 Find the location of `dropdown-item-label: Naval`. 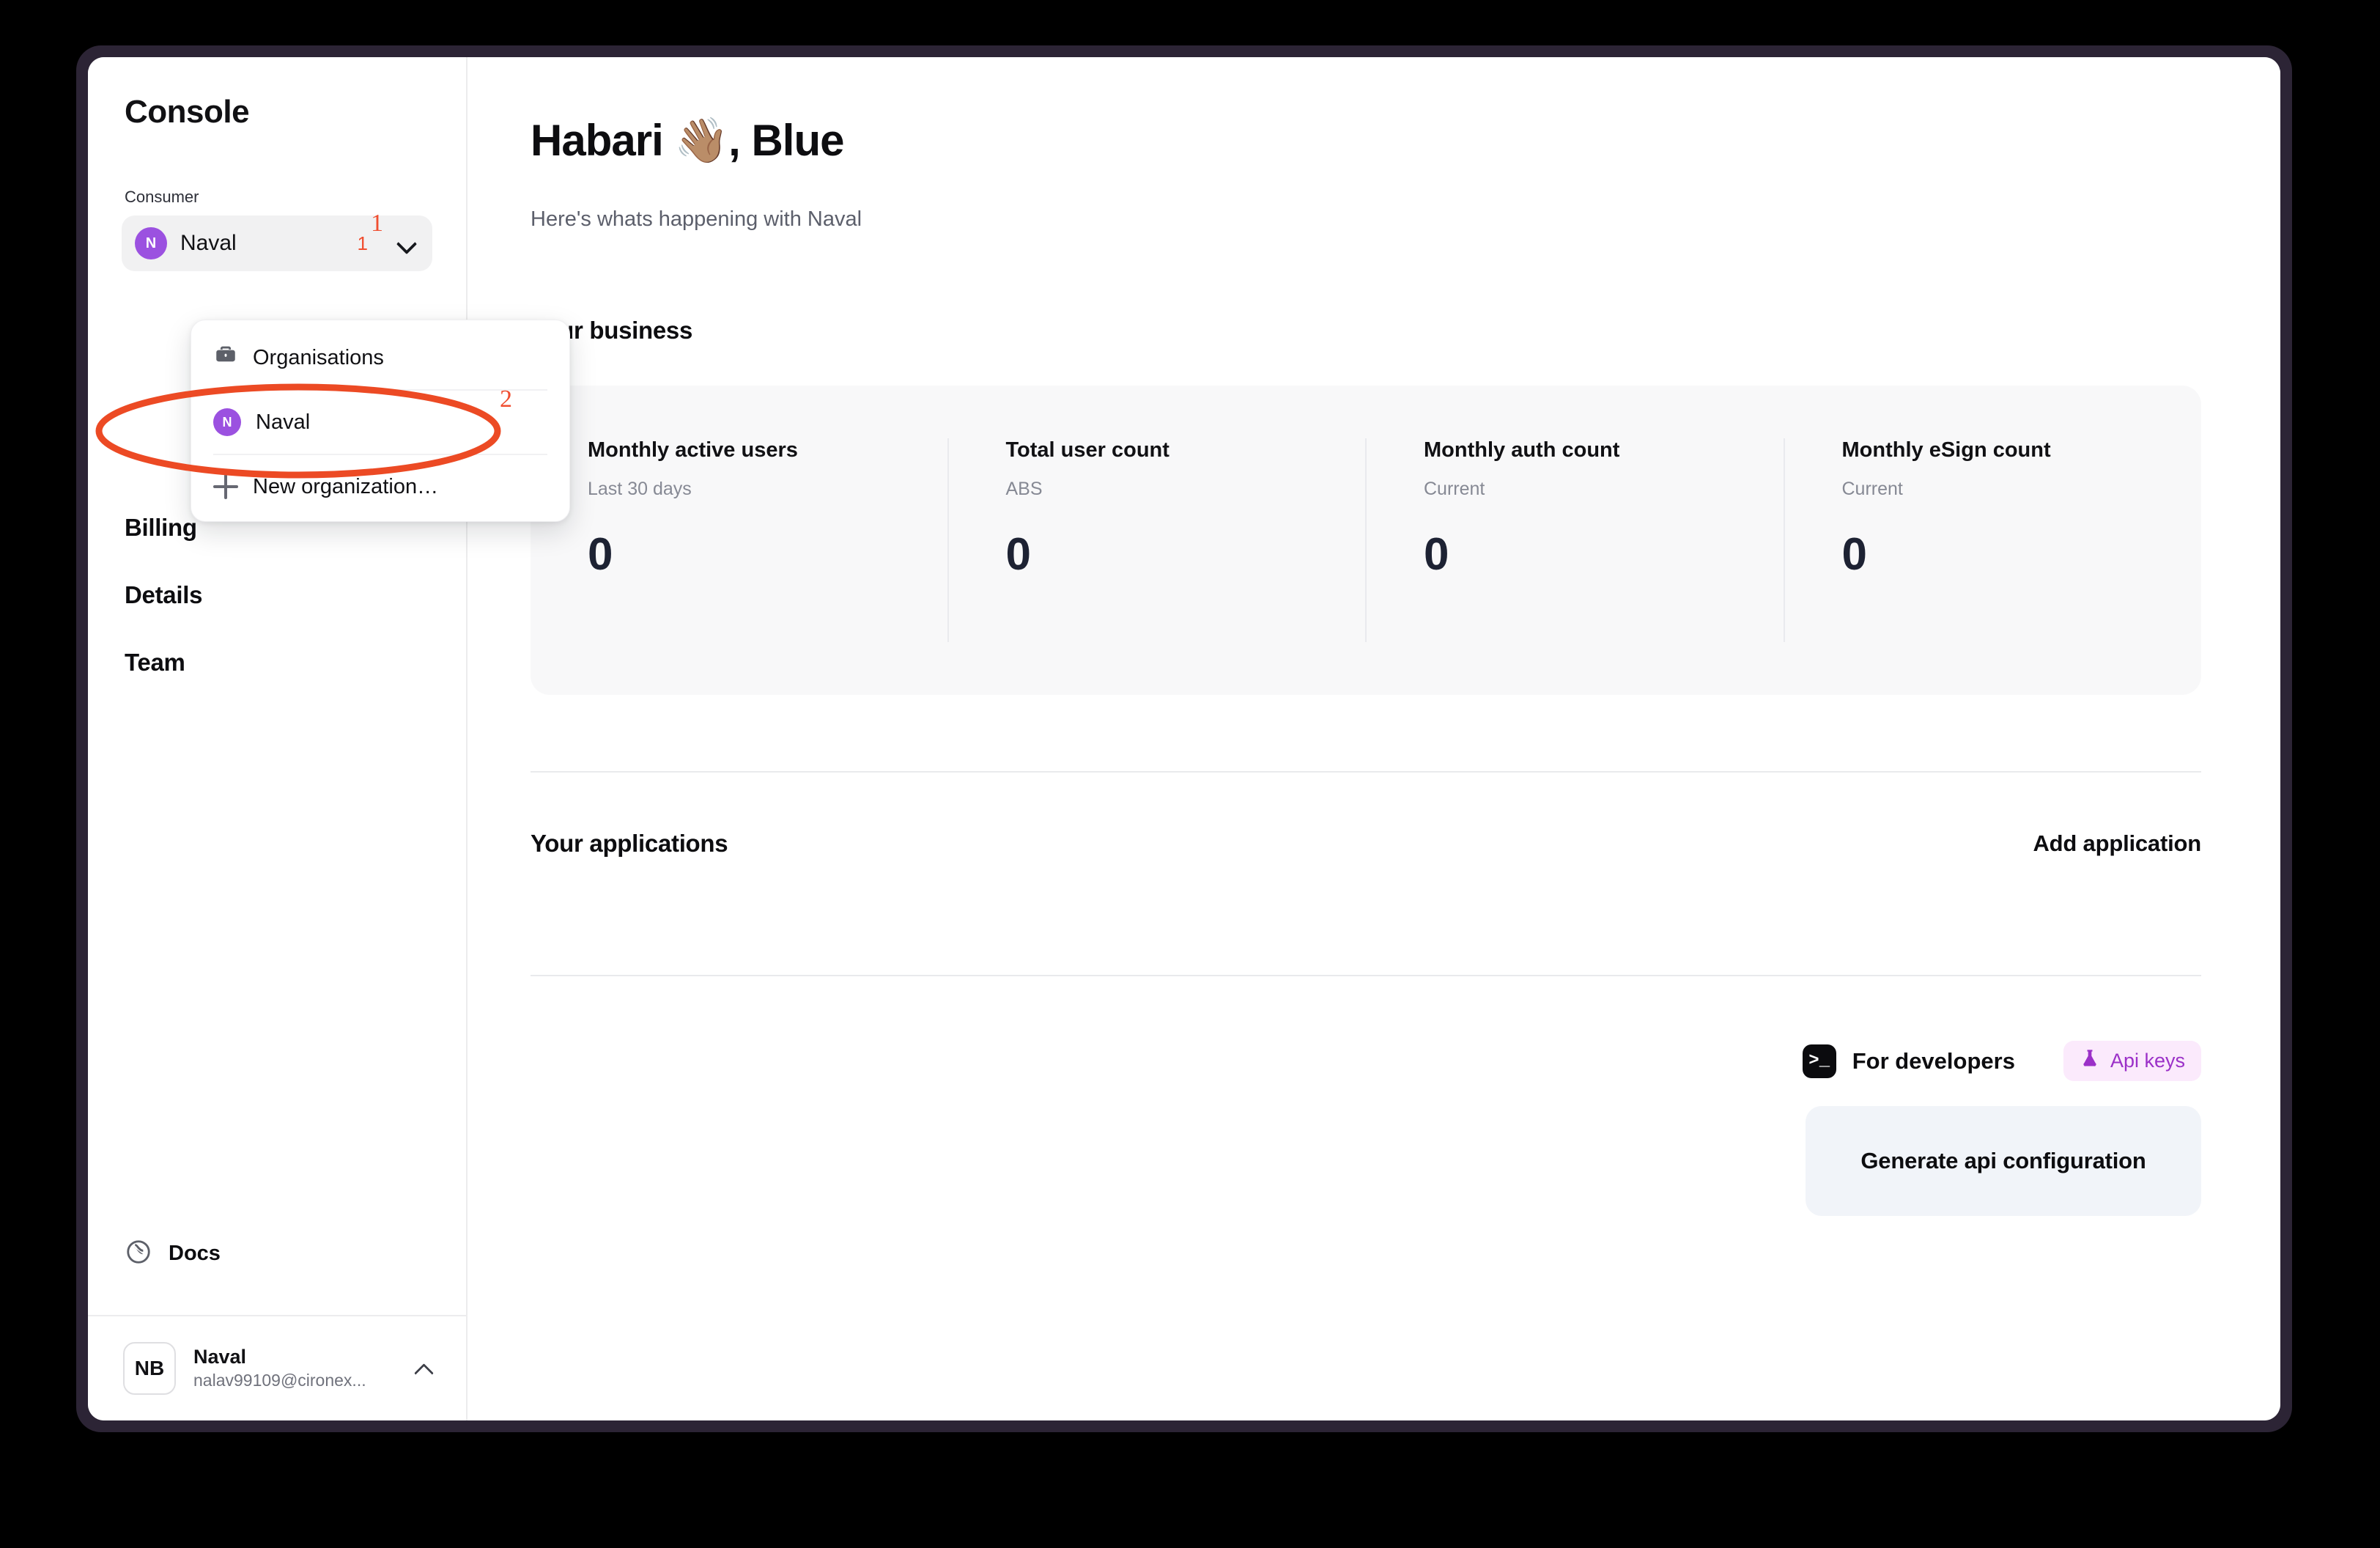

dropdown-item-label: Naval is located at coordinates (283, 422).